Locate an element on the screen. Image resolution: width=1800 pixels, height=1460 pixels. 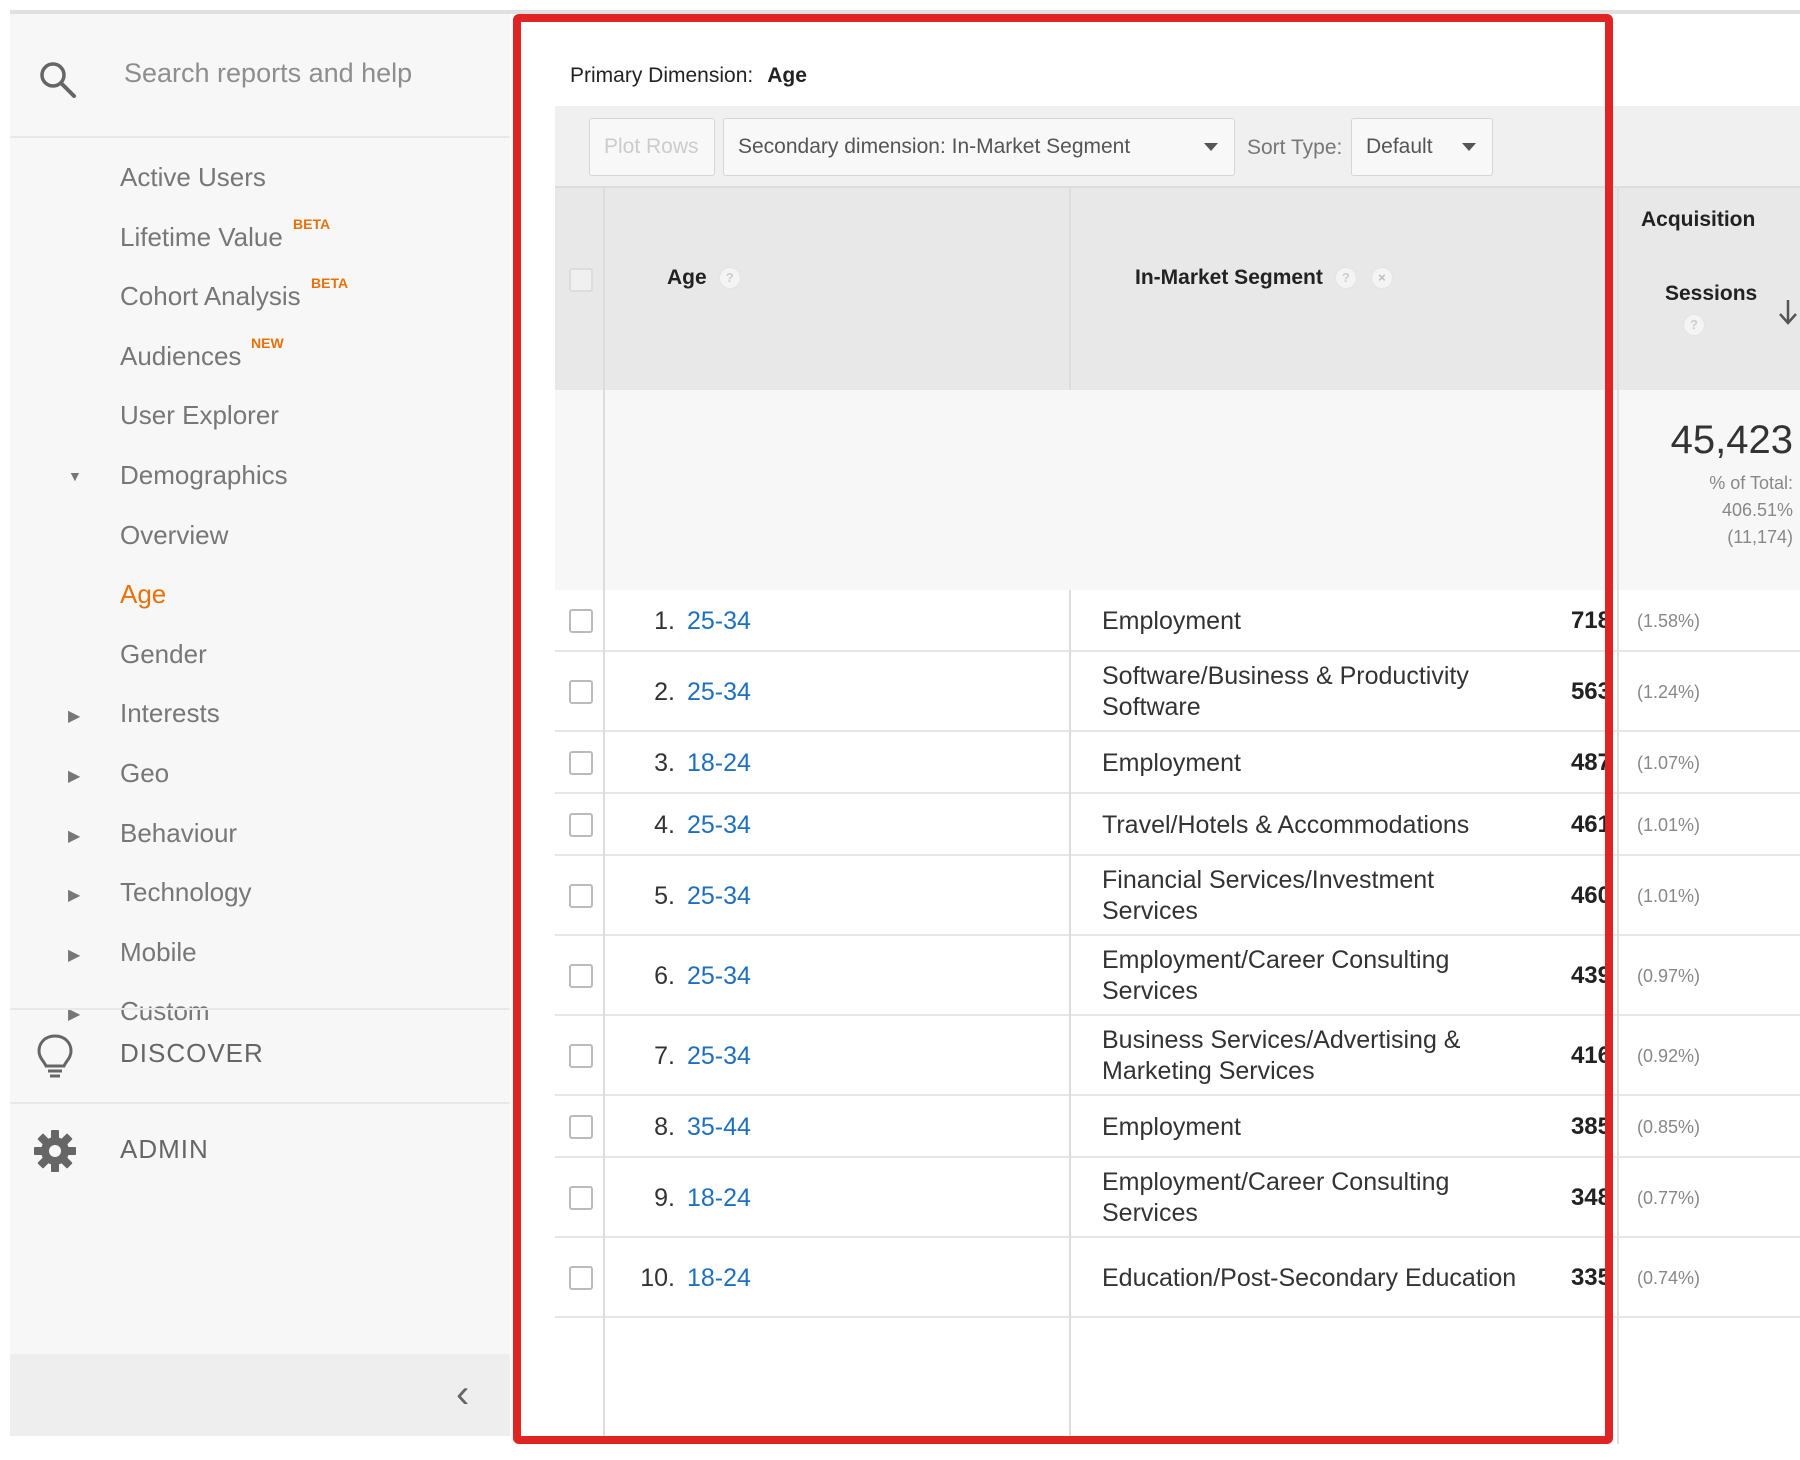
sidebar-item-lifetime-value: Lifetime Value BETA is located at coordinates (260, 238).